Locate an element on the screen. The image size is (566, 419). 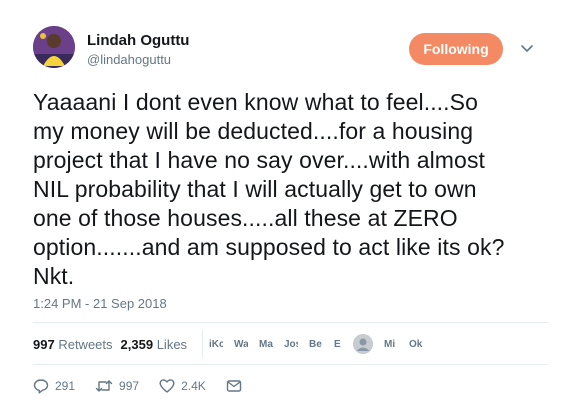
retweet-icon is located at coordinates (104, 386).